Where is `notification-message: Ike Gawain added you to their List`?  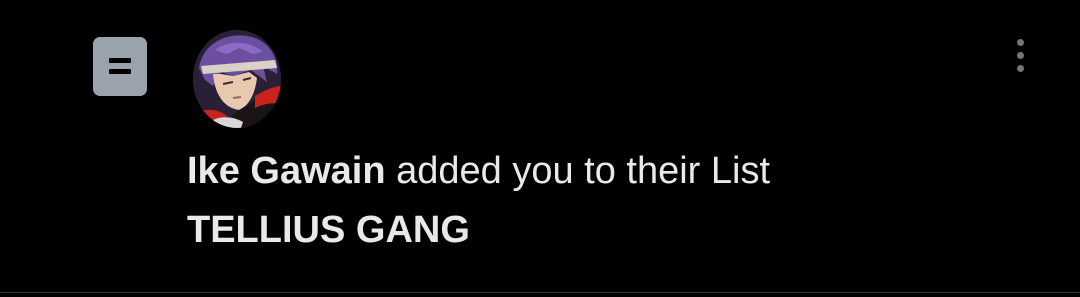
notification-message: Ike Gawain added you to their List is located at coordinates (478, 171).